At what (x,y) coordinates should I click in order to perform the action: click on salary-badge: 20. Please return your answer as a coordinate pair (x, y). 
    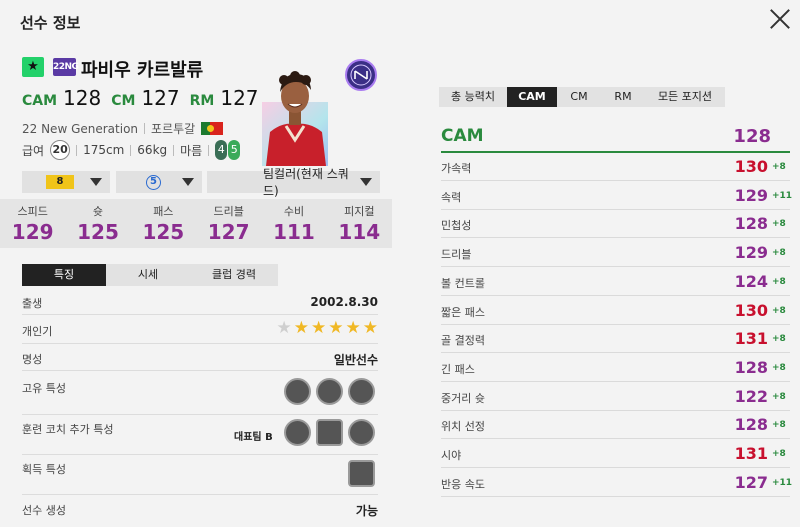
    Looking at the image, I should click on (60, 150).